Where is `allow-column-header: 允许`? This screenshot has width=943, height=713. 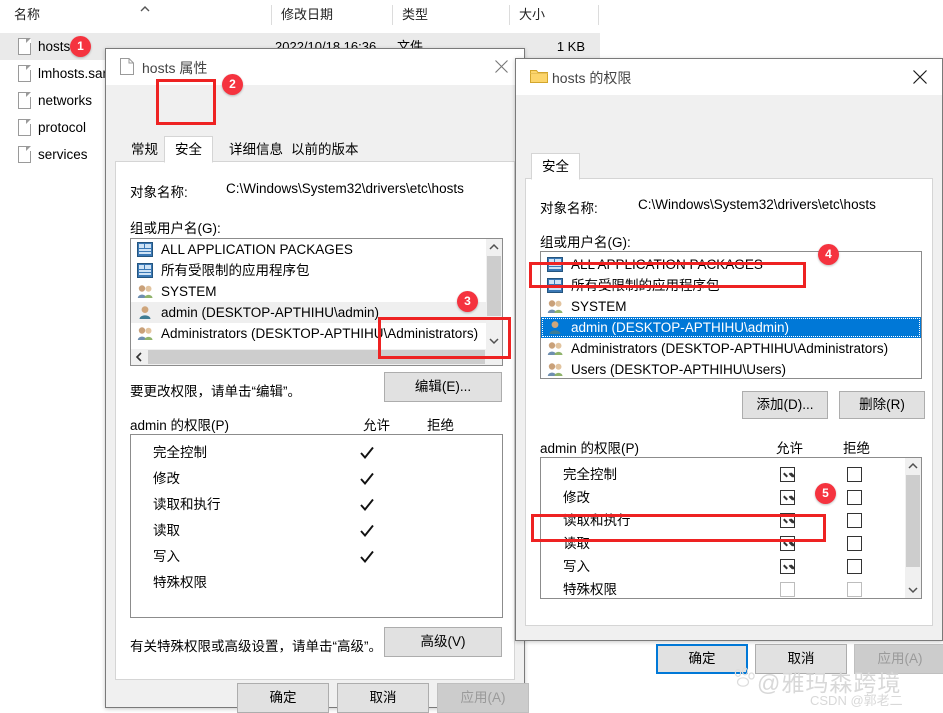
allow-column-header: 允许 is located at coordinates (376, 425).